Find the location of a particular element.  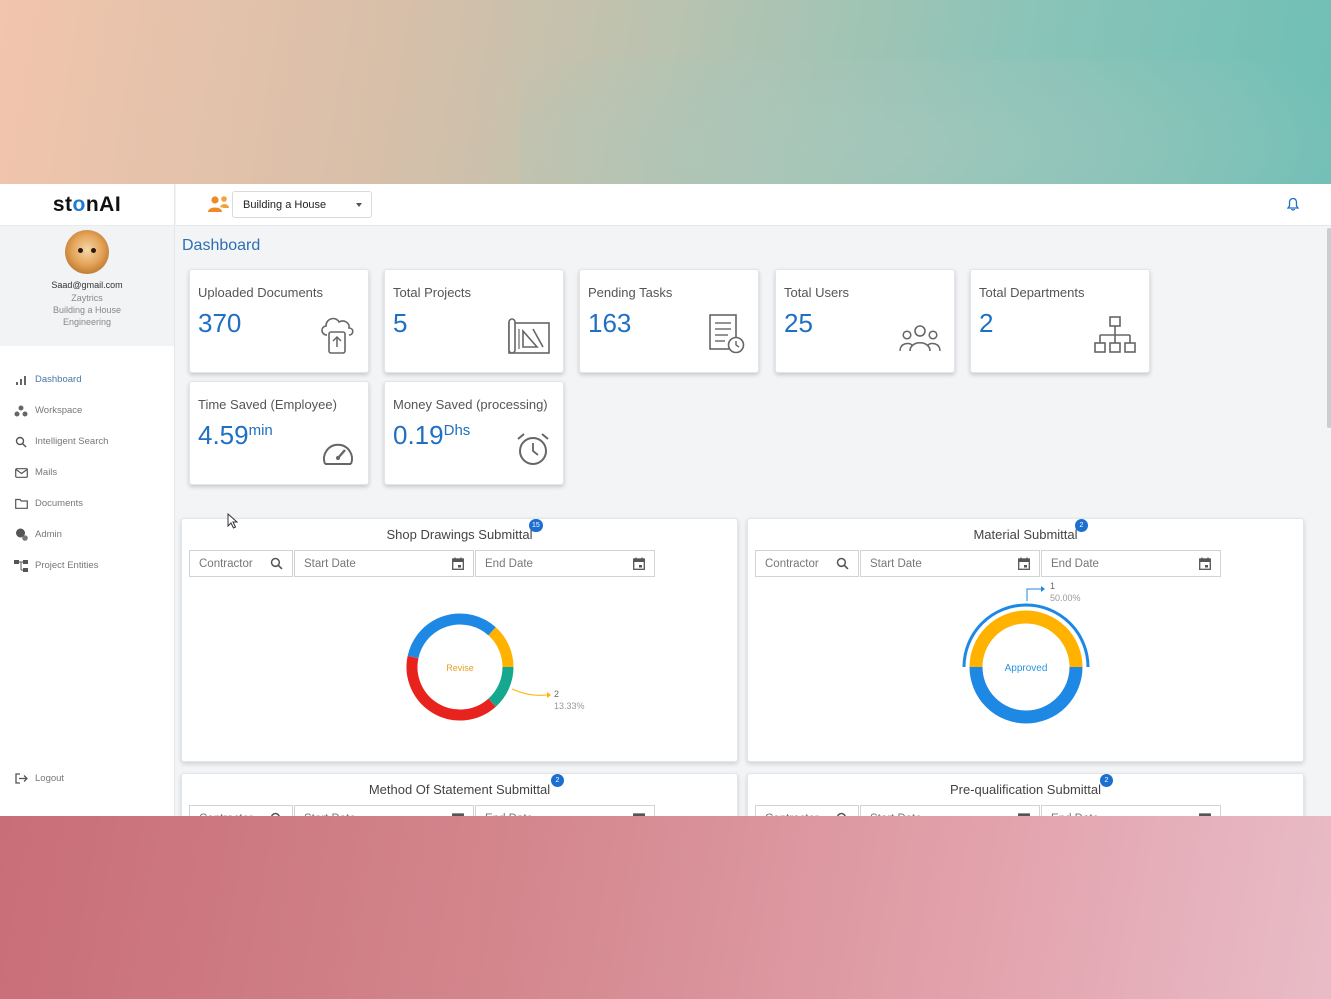

sidebar-item-mails: Mails is located at coordinates (87, 472).